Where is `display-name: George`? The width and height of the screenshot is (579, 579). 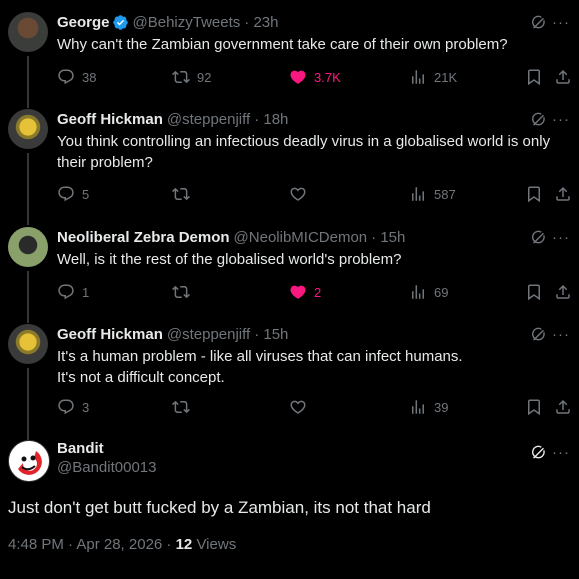
display-name: George is located at coordinates (83, 22).